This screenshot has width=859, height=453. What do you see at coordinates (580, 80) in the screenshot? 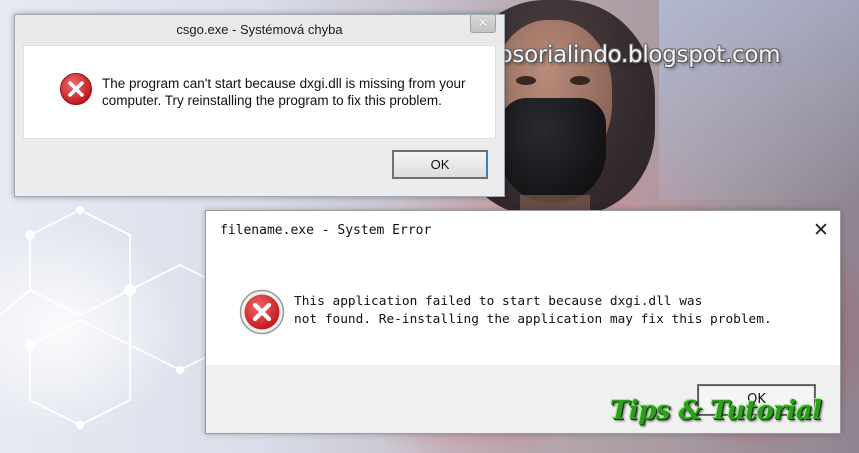
I see `person-eye-right` at bounding box center [580, 80].